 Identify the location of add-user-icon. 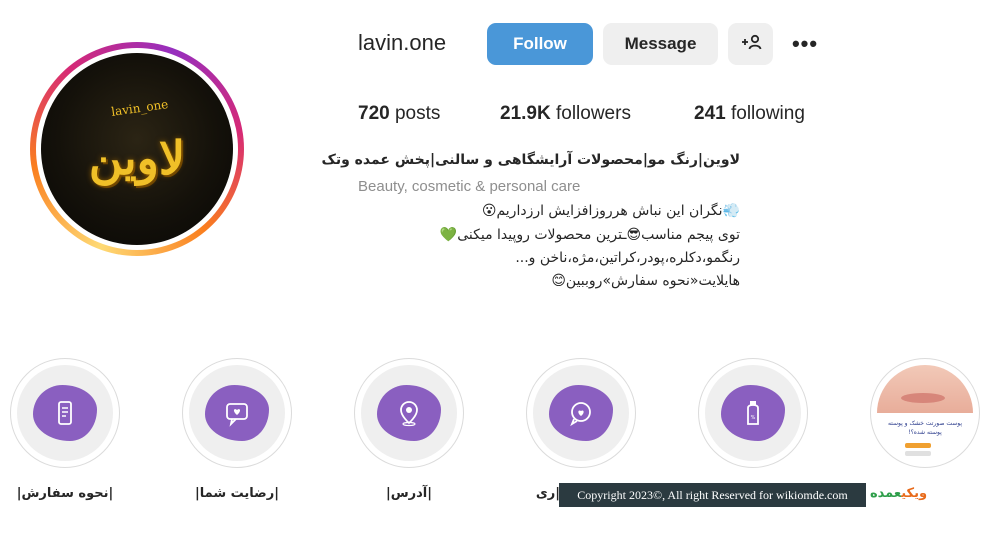
(751, 44).